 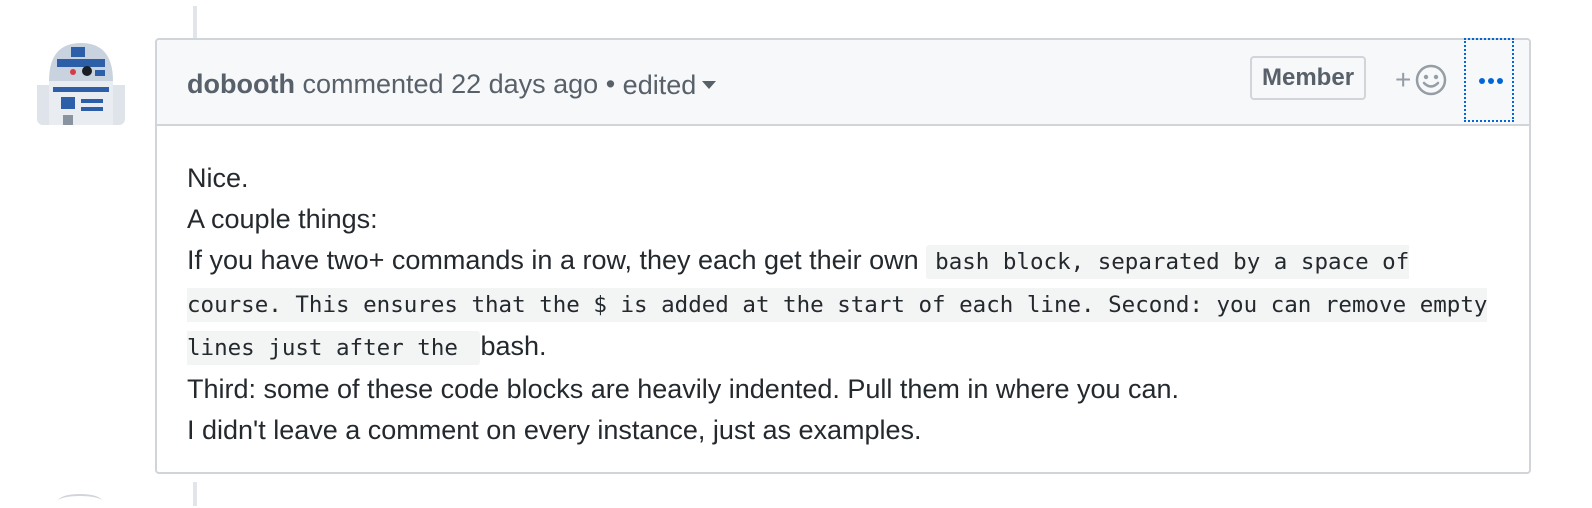 What do you see at coordinates (513, 346) in the screenshot?
I see `comment-text: bash.` at bounding box center [513, 346].